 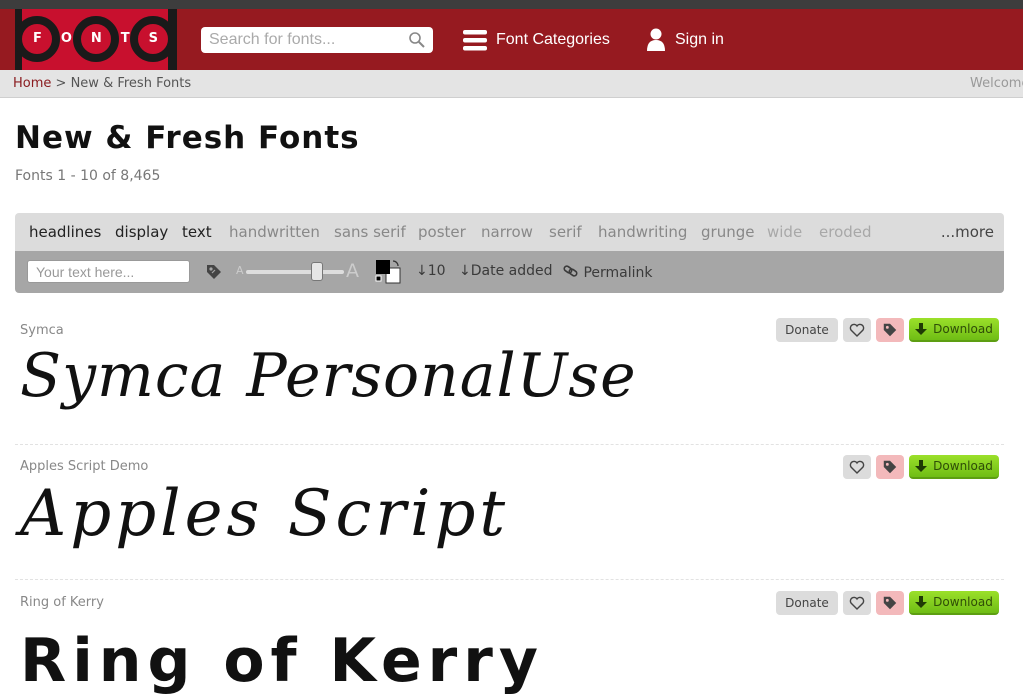 I want to click on font-categories-link: Font Categories, so click(x=536, y=39).